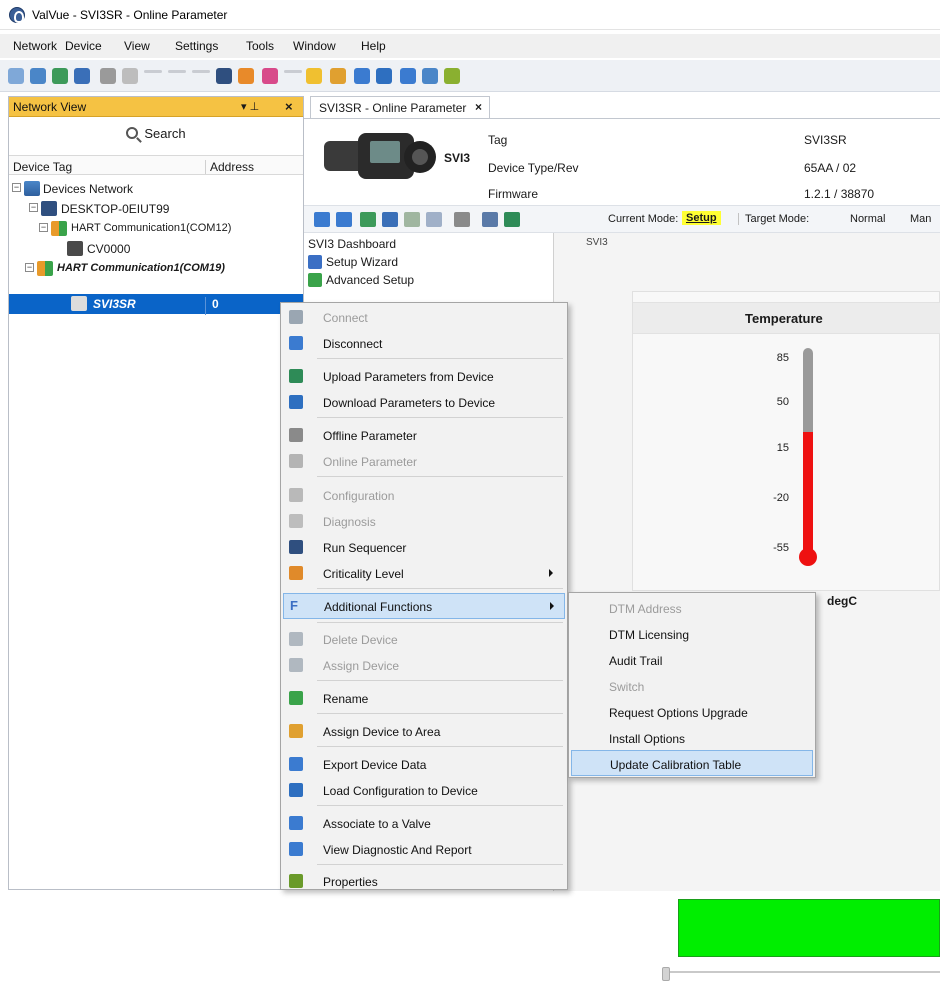 The width and height of the screenshot is (940, 981). I want to click on menu-item-load-configuration: Load Configuration to Device, so click(424, 790).